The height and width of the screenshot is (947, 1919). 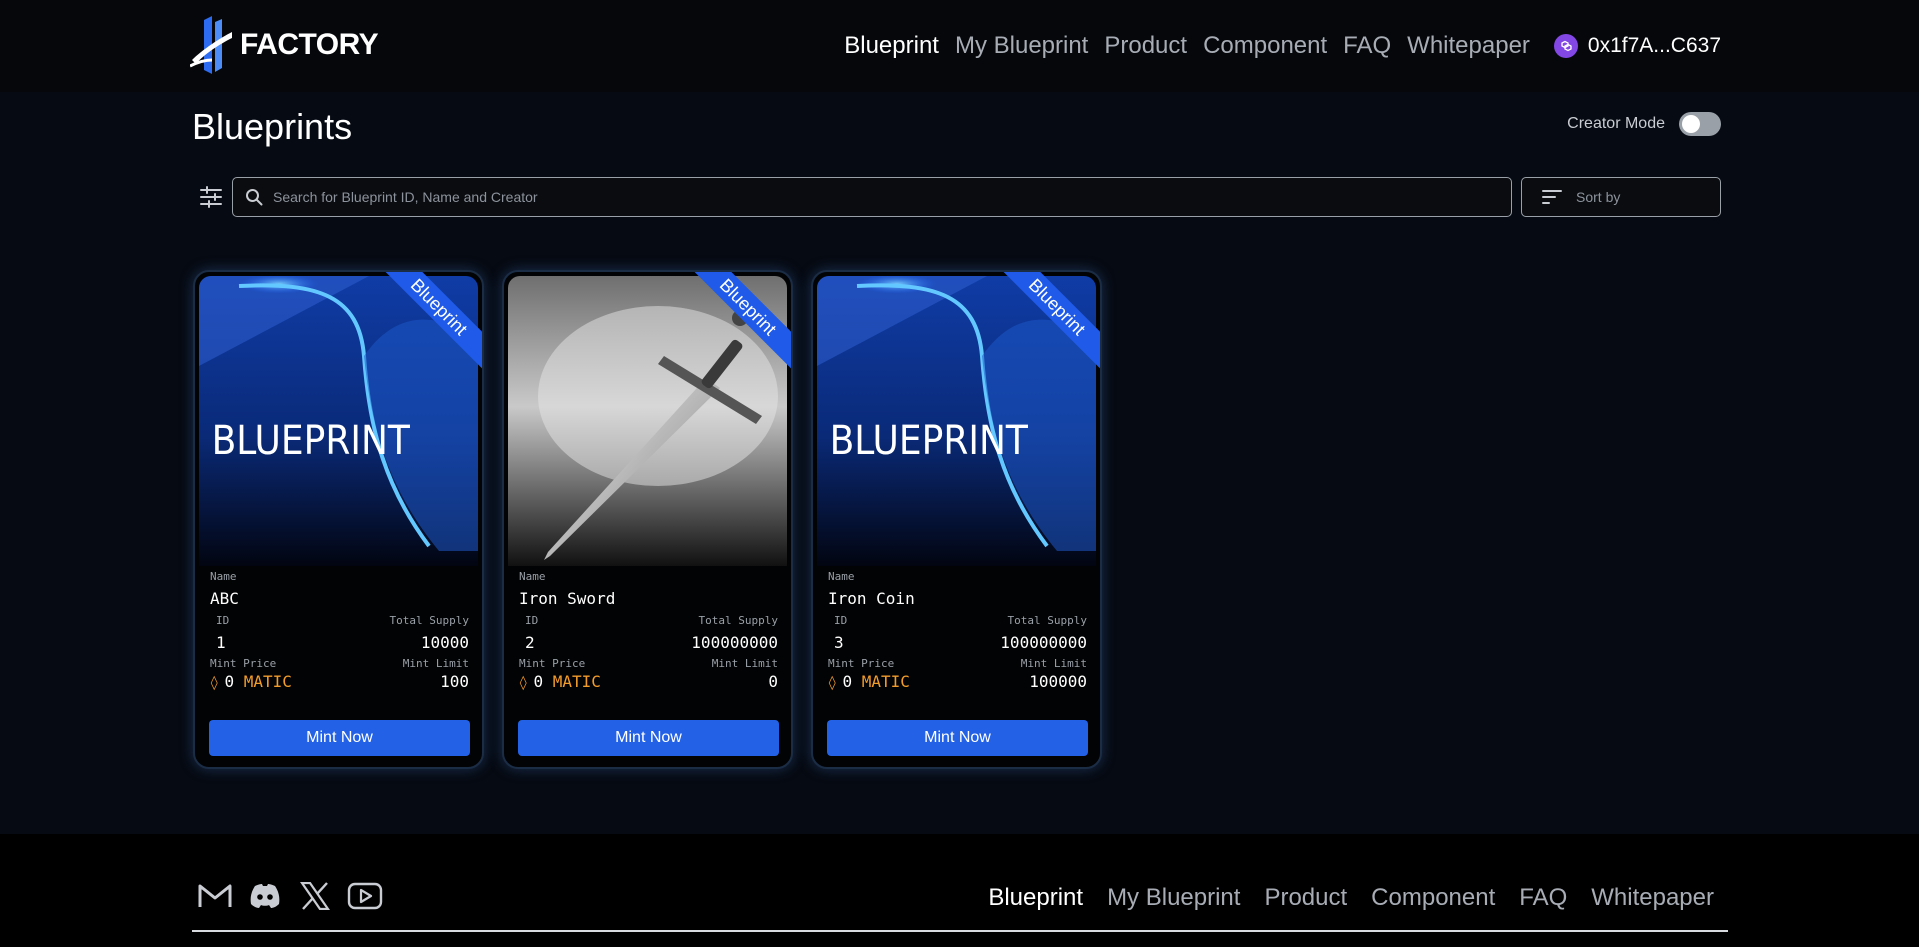 What do you see at coordinates (265, 896) in the screenshot?
I see `discord-icon` at bounding box center [265, 896].